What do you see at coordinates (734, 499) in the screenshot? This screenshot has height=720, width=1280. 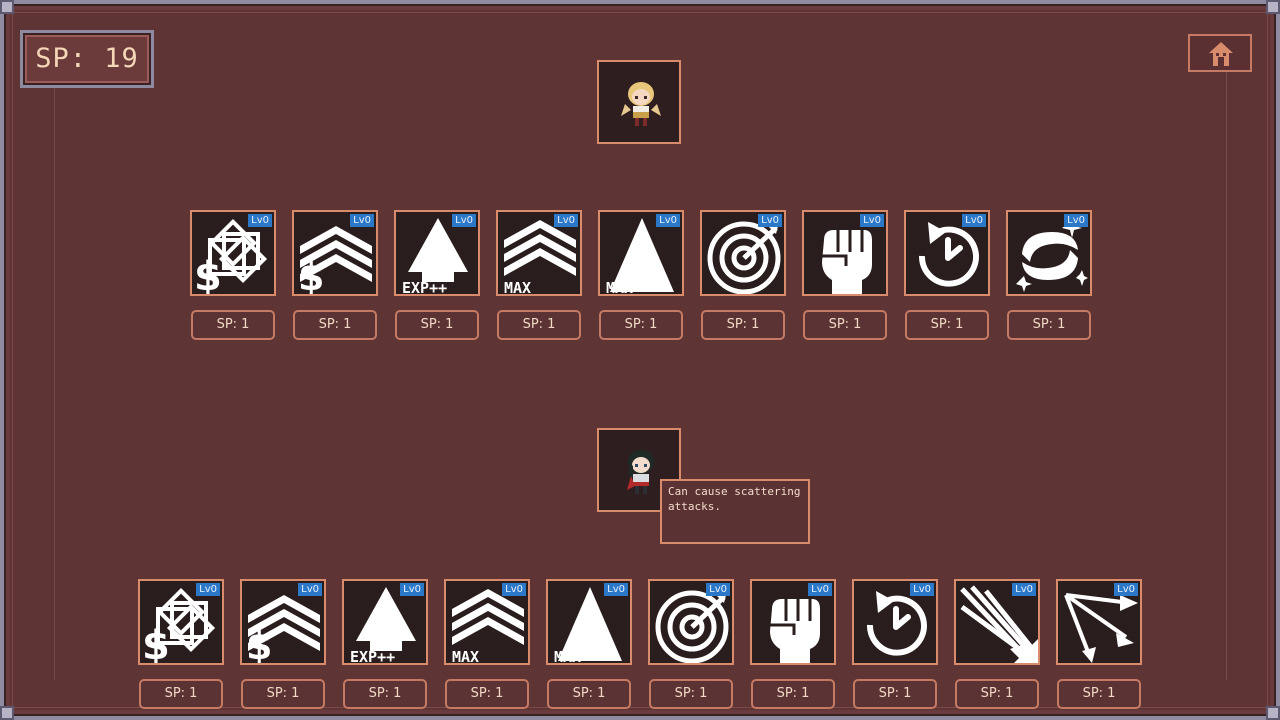 I see `tooltip-text: Can cause scattering attacks.` at bounding box center [734, 499].